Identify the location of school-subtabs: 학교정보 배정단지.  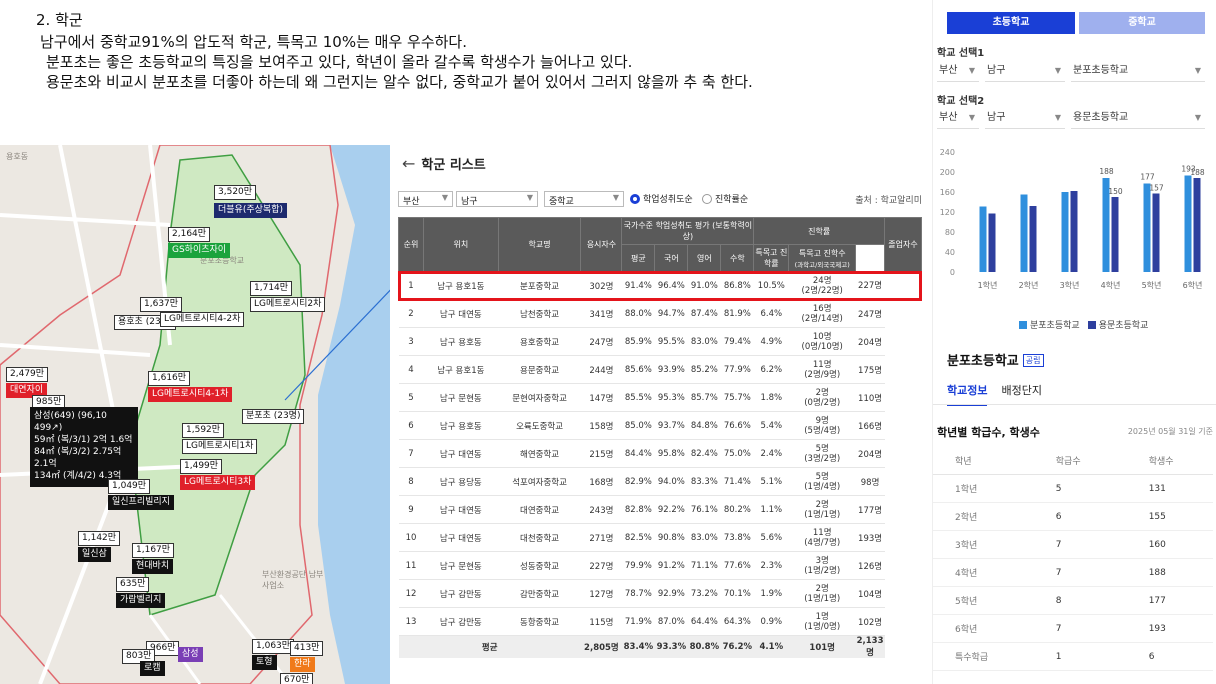
(994, 394).